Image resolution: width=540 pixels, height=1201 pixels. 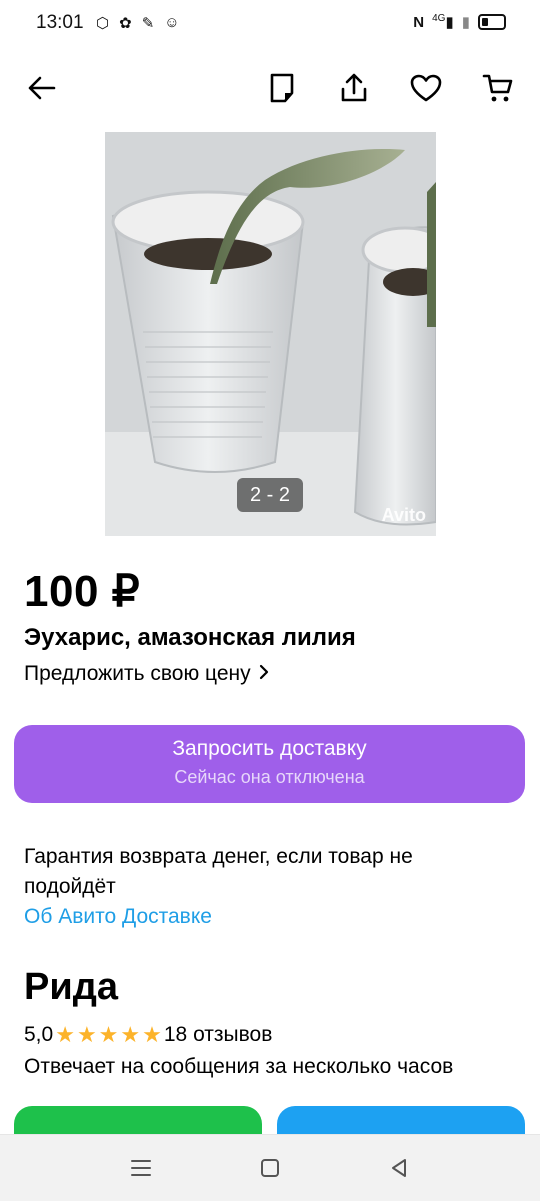 What do you see at coordinates (492, 22) in the screenshot?
I see `battery-icon` at bounding box center [492, 22].